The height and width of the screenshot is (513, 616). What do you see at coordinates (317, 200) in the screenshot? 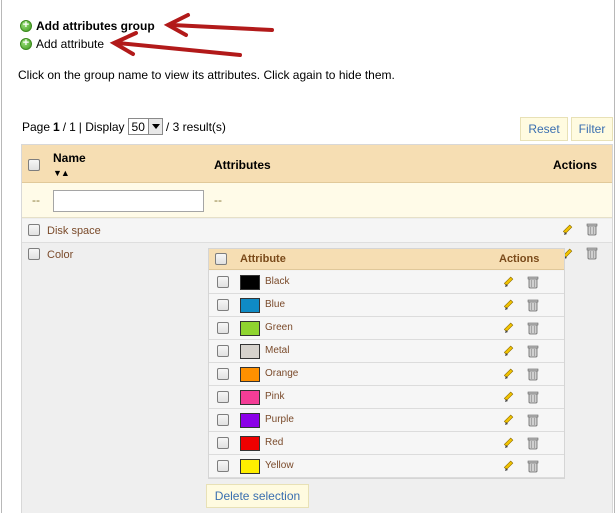
I see `filter-row: -- --` at bounding box center [317, 200].